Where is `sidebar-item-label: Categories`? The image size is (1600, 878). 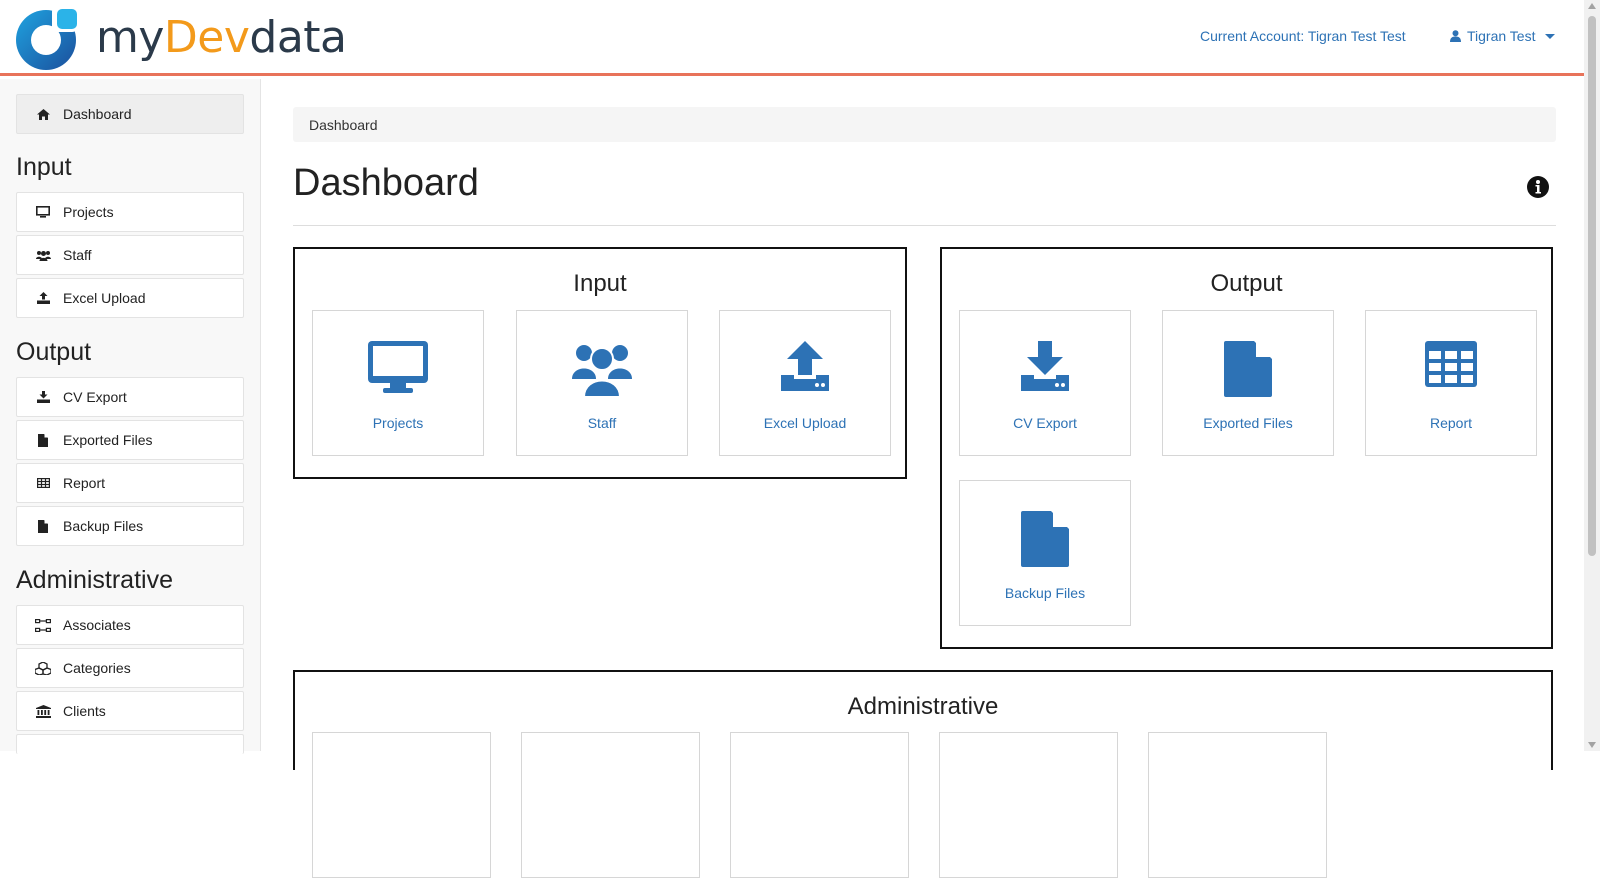 sidebar-item-label: Categories is located at coordinates (97, 668).